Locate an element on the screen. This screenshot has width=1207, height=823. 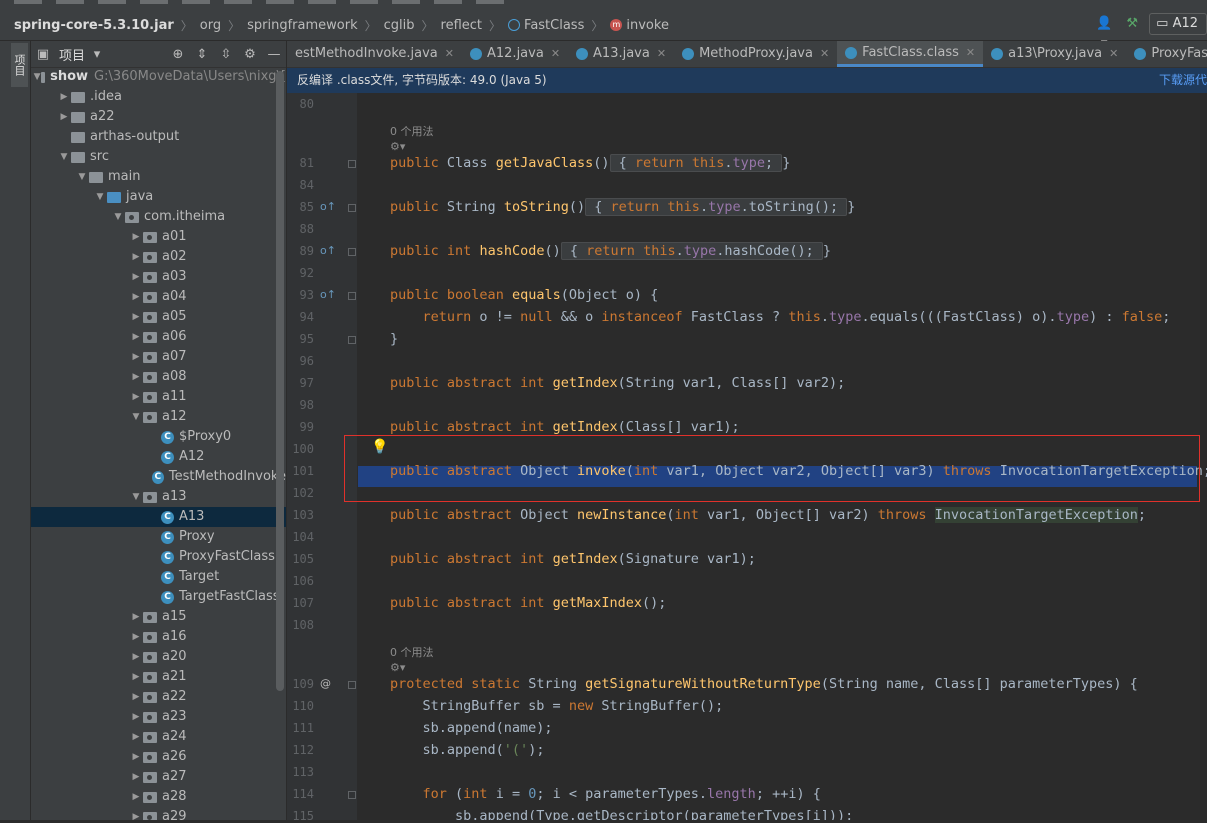
tree-folder-item: ▶ a21 is located at coordinates (158, 677).